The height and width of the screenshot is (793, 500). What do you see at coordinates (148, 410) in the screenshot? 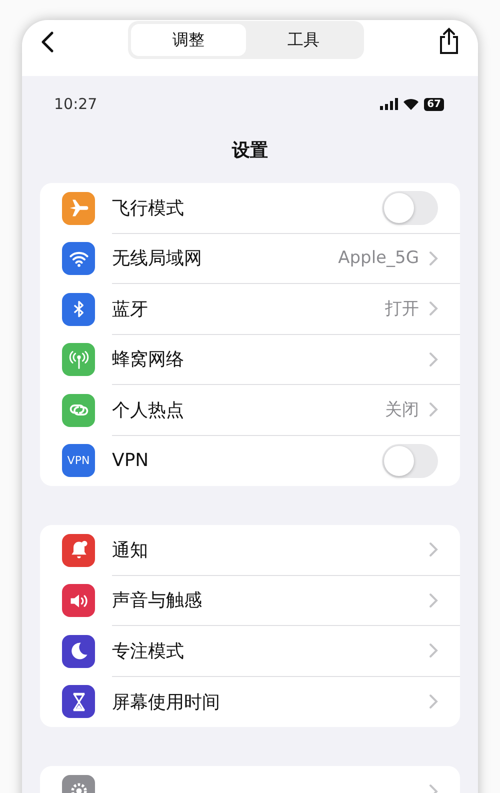
I see `row-label: 个人热点` at bounding box center [148, 410].